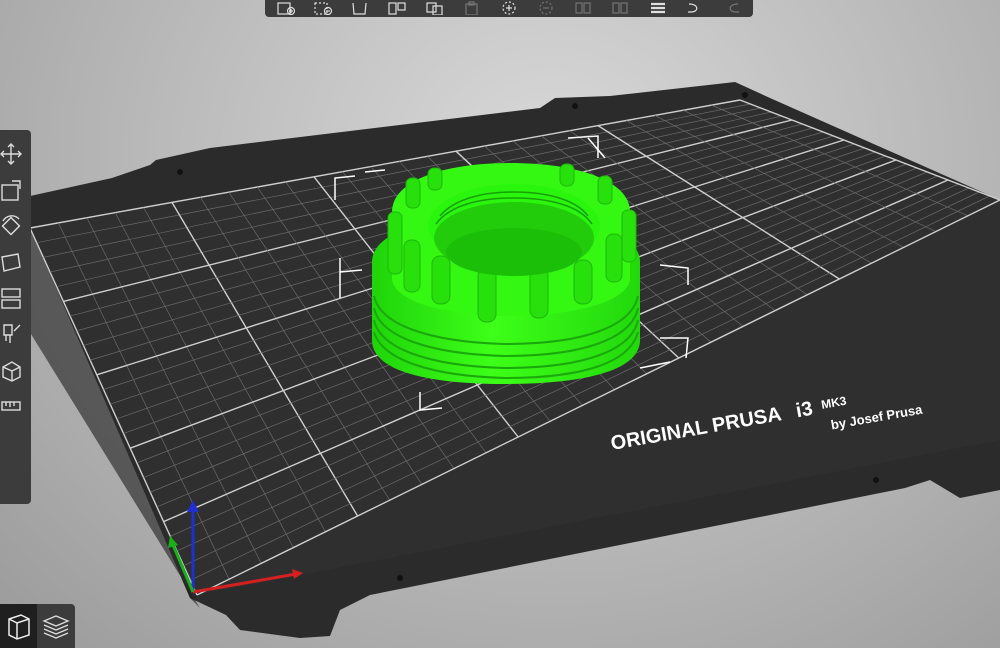 The height and width of the screenshot is (648, 1000). I want to click on split-objects-button, so click(583, 8).